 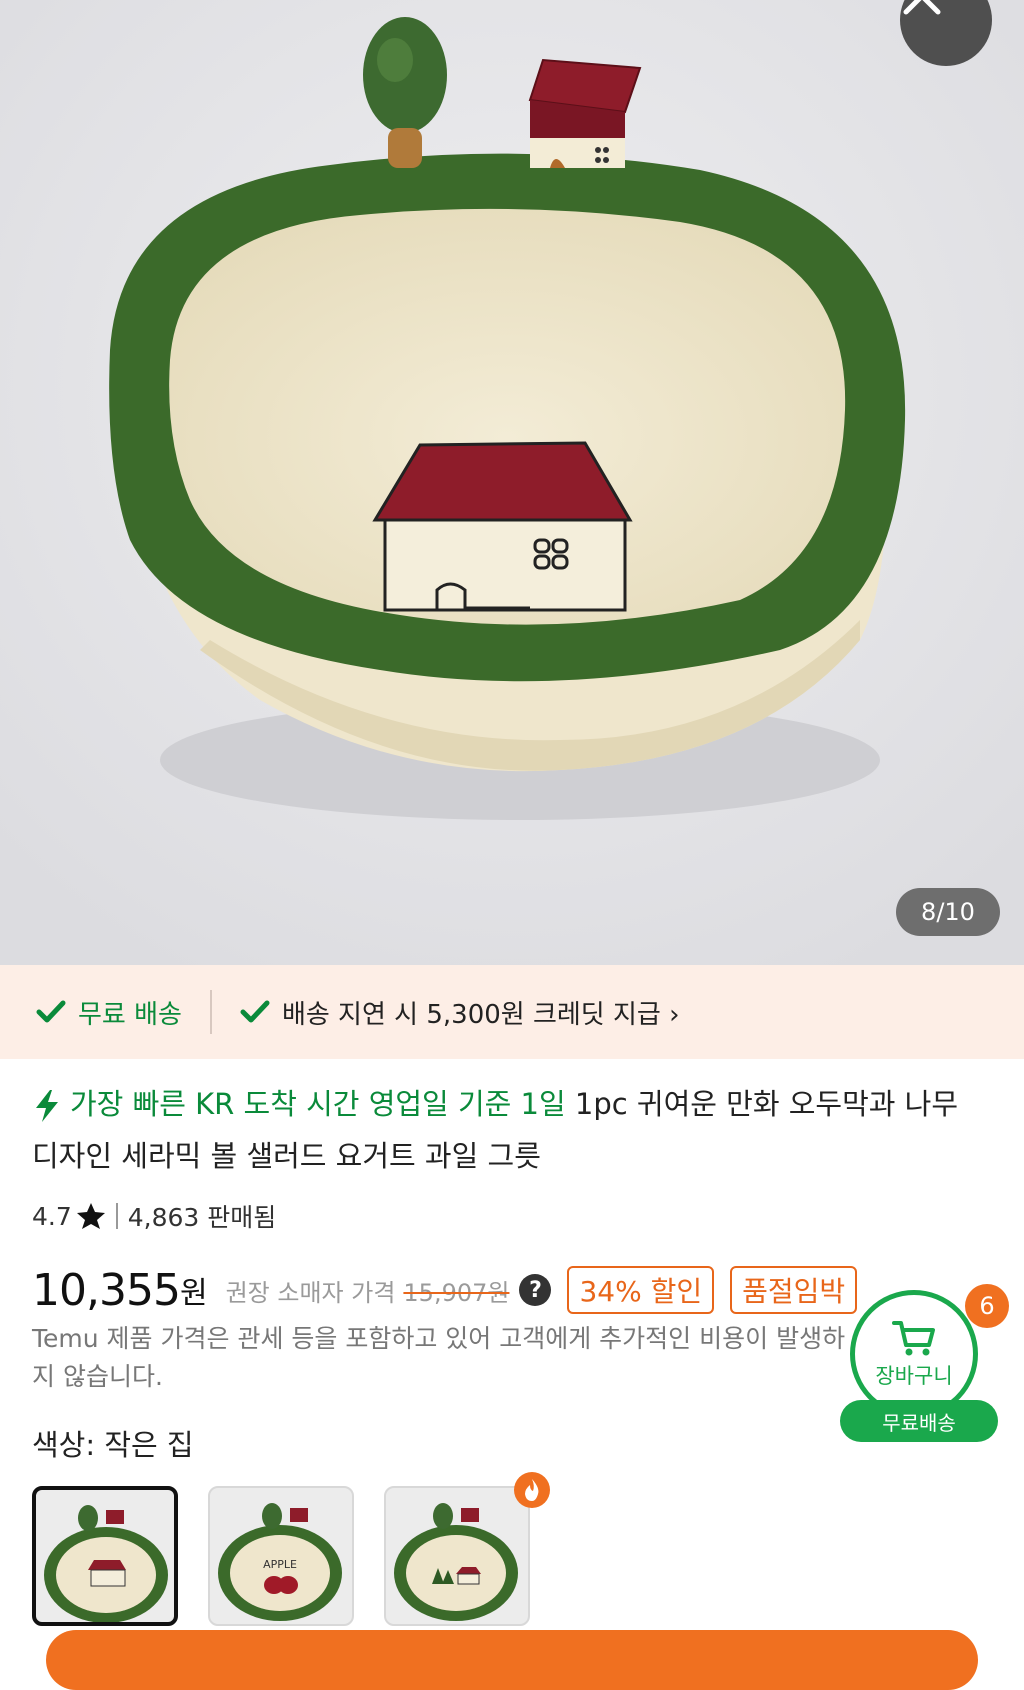 What do you see at coordinates (310, 1292) in the screenshot?
I see `retail-label: 권장 소매자 가격` at bounding box center [310, 1292].